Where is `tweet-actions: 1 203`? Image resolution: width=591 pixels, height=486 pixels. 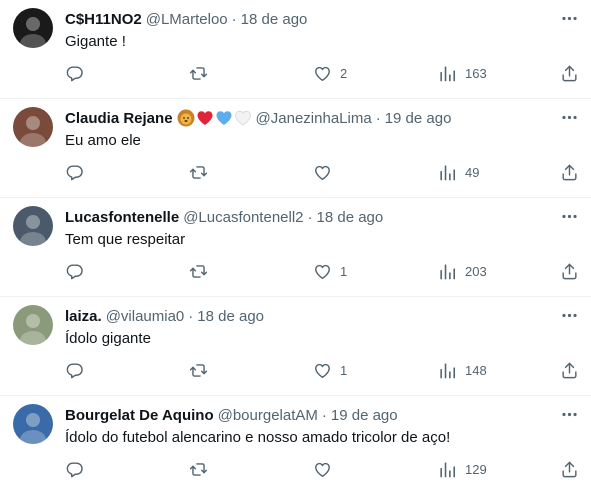 tweet-actions: 1 203 is located at coordinates (322, 271).